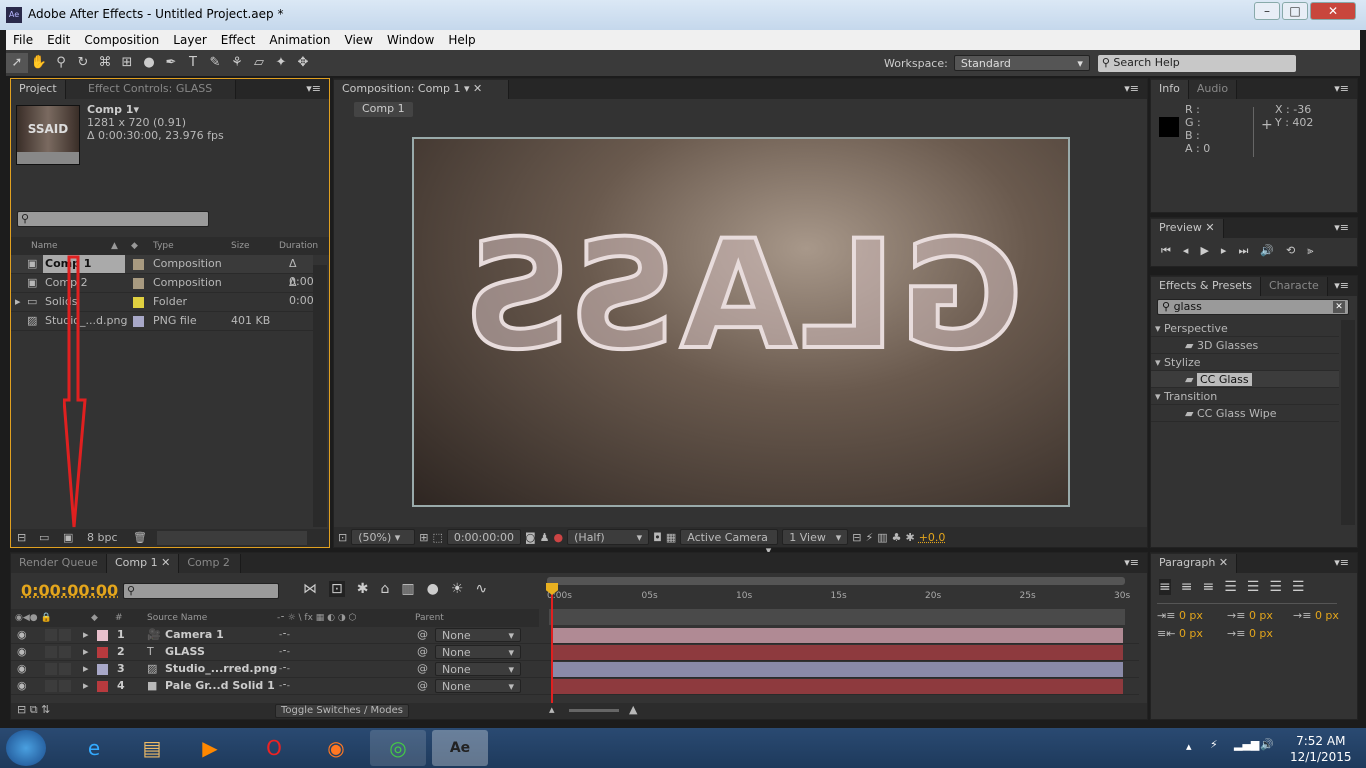 The height and width of the screenshot is (768, 1366). Describe the element at coordinates (44, 246) in the screenshot. I see `col-name: Name` at that location.